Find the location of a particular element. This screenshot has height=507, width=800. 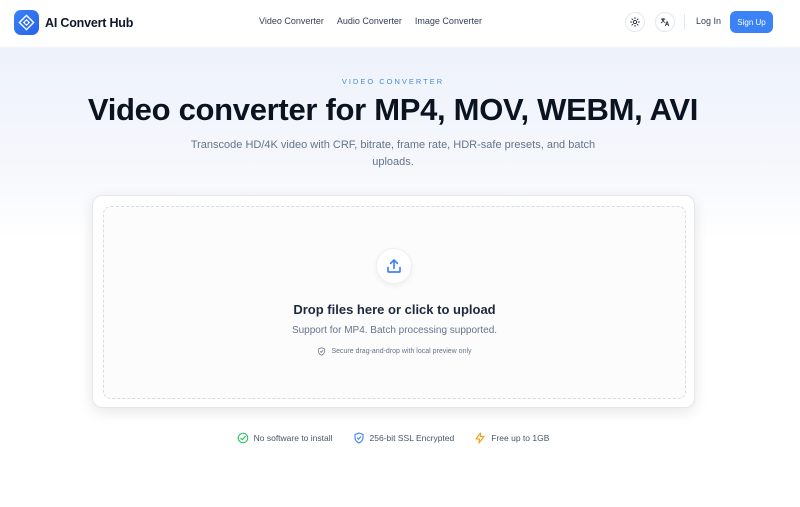

feature-item: No software to install is located at coordinates (285, 438).